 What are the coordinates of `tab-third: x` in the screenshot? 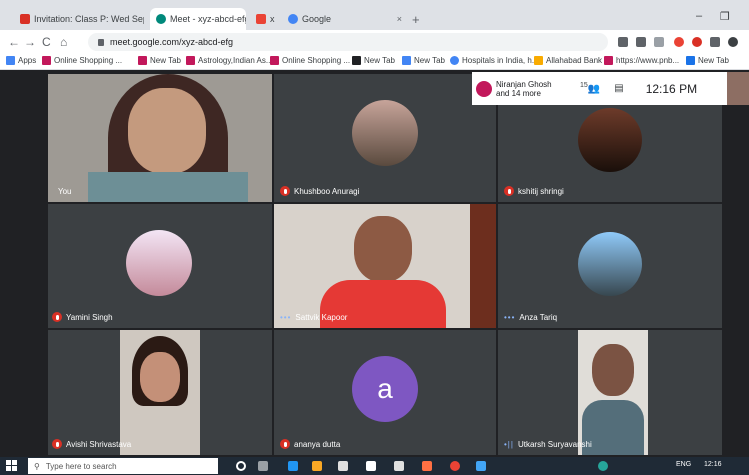 It's located at (264, 19).